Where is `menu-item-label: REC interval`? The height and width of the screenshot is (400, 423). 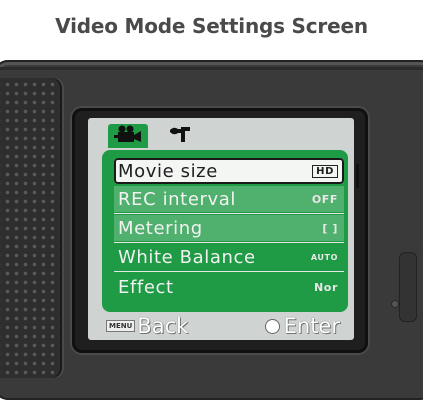 menu-item-label: REC interval is located at coordinates (177, 199).